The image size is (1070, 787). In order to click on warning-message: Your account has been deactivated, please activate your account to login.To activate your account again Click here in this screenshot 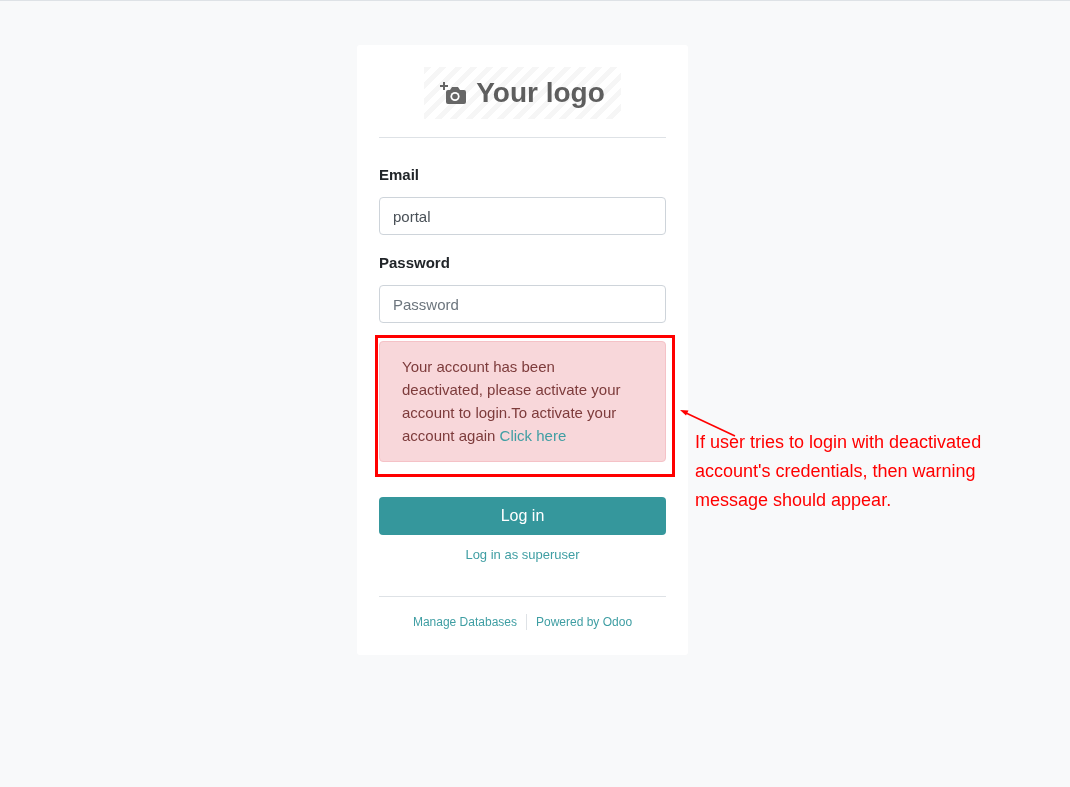, I will do `click(512, 401)`.